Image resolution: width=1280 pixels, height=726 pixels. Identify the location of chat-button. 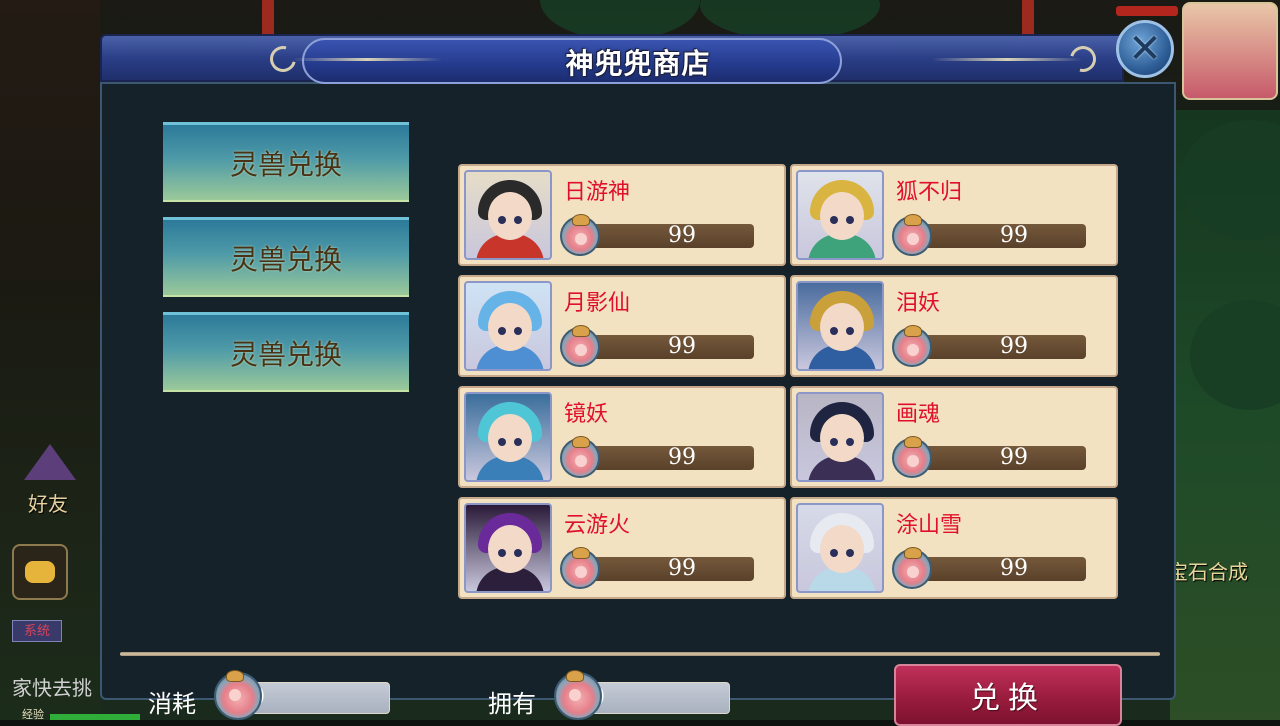
(40, 572).